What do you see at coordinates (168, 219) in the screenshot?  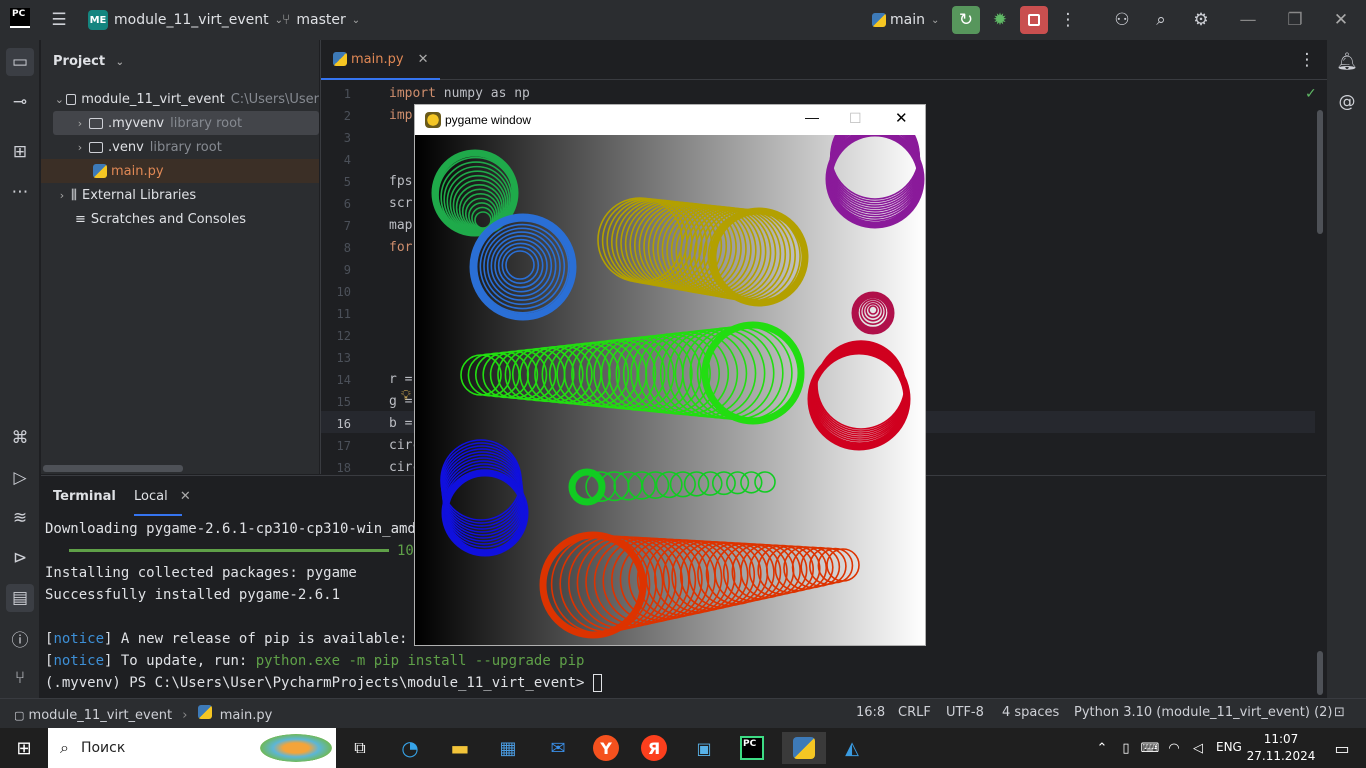 I see `item-name: Scratches and Consoles` at bounding box center [168, 219].